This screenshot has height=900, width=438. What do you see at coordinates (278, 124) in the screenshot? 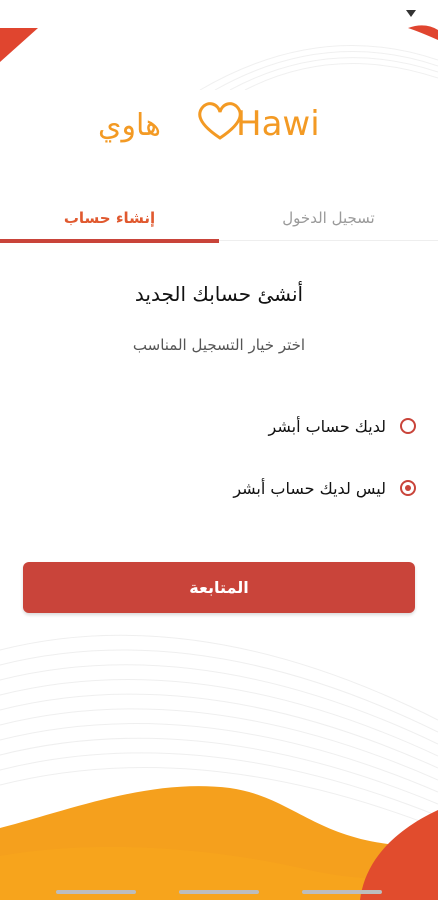
I see `logo-english-text: Hawi` at bounding box center [278, 124].